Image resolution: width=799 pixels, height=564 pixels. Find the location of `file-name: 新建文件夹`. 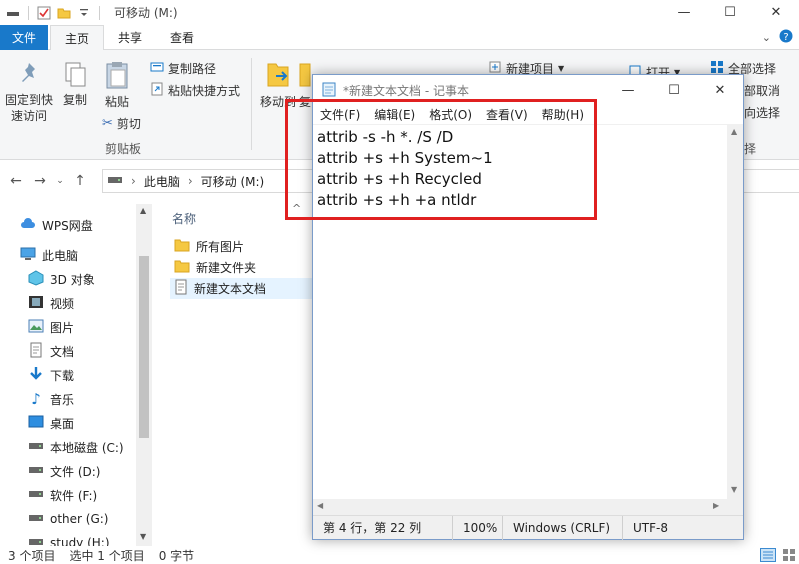

file-name: 新建文件夹 is located at coordinates (226, 268).